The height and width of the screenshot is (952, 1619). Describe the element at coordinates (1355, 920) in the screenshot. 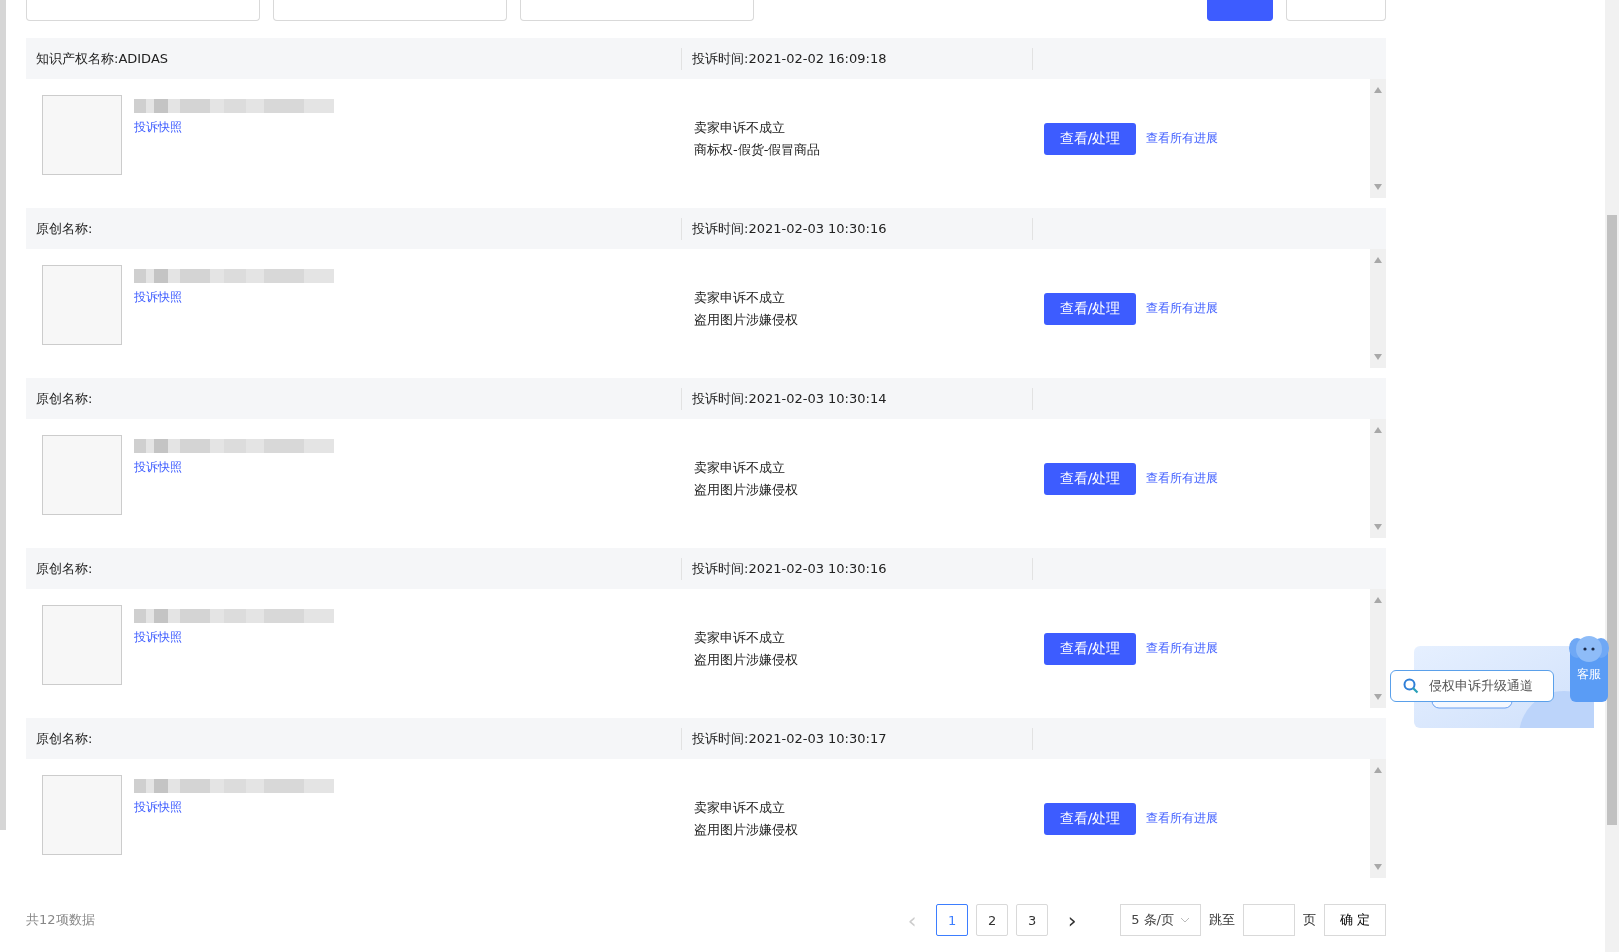

I see `confirm-button: 确 定` at that location.